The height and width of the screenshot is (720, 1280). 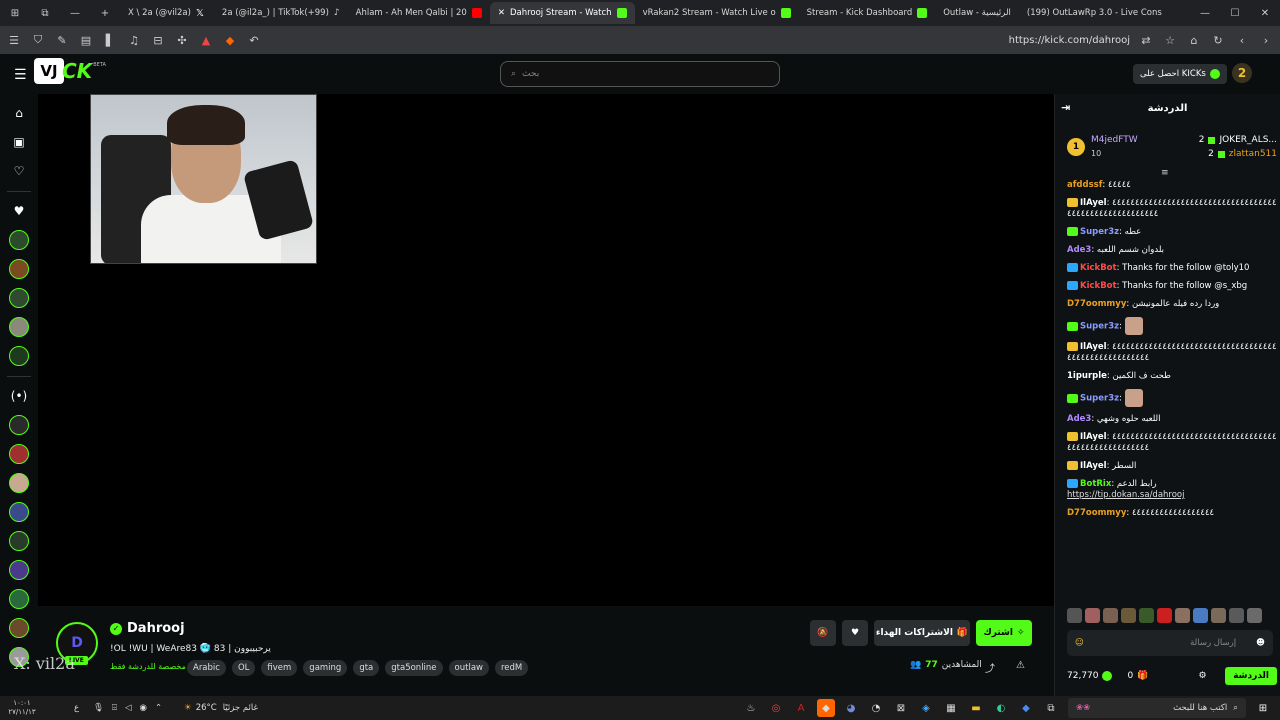 I want to click on collapse-chat-icon: ⇥, so click(x=1065, y=107).